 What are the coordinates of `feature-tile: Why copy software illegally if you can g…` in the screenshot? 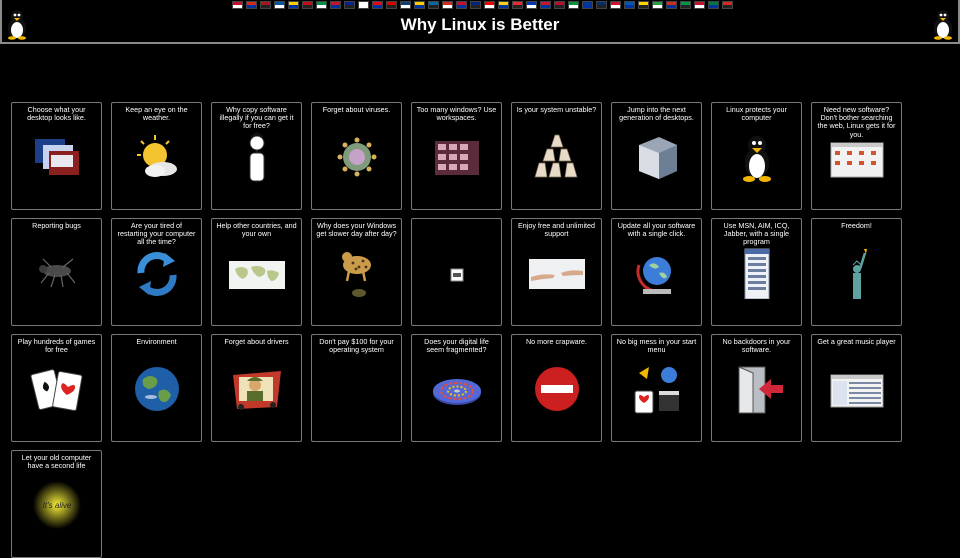 It's located at (256, 156).